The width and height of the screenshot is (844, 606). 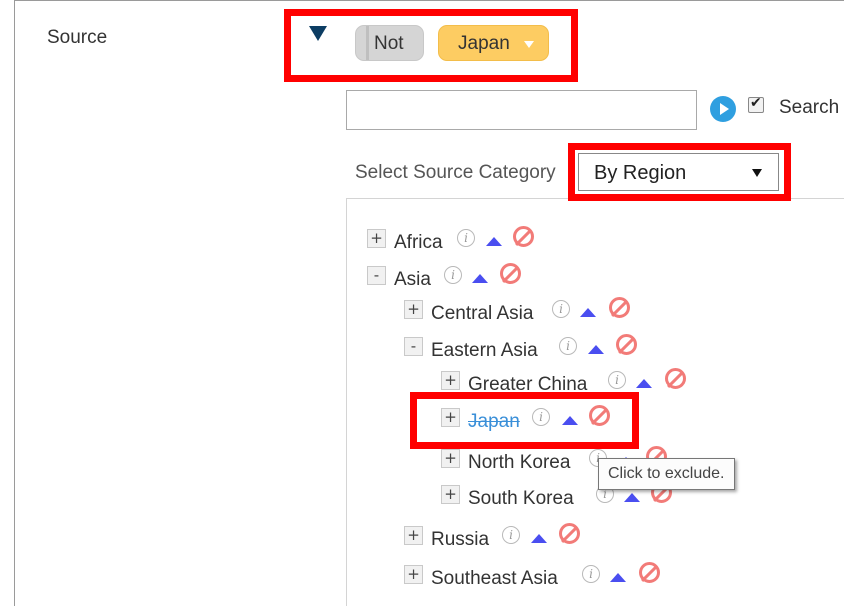 I want to click on tree-node-label: South Korea, so click(x=521, y=499).